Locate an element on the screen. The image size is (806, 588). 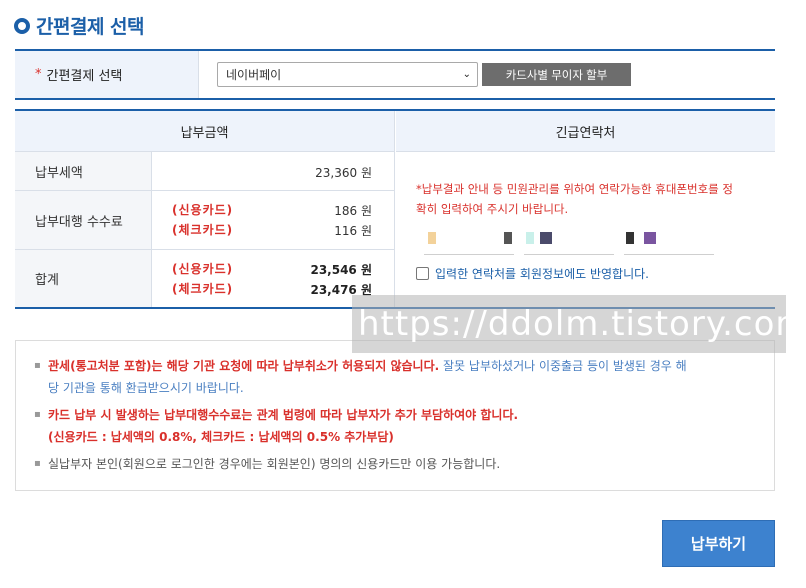
fee-credit-label: (신용카드) is located at coordinates (203, 210).